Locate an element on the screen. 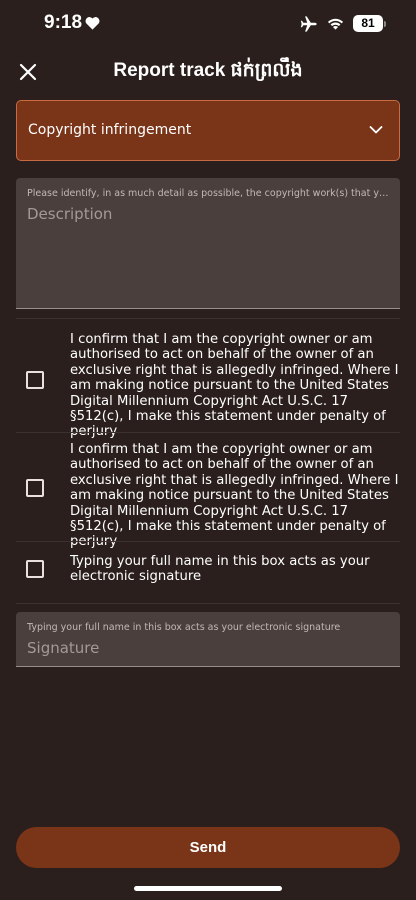  battery-tip is located at coordinates (385, 24).